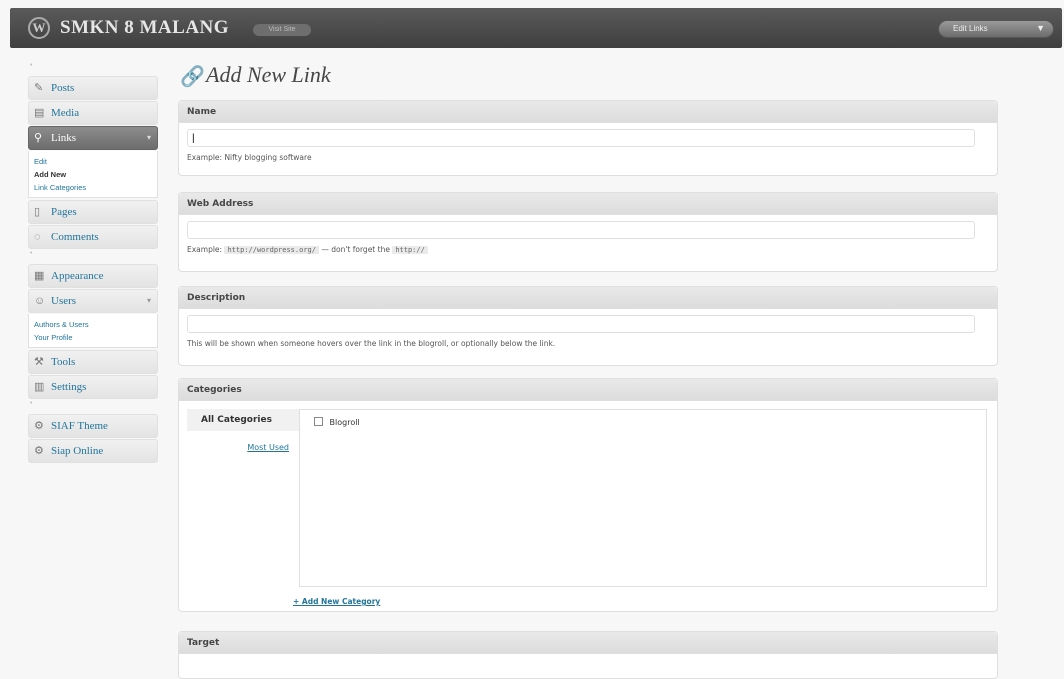 Image resolution: width=1064 pixels, height=679 pixels. Describe the element at coordinates (93, 187) in the screenshot. I see `submenu-item-link-categories: Link Categories` at that location.